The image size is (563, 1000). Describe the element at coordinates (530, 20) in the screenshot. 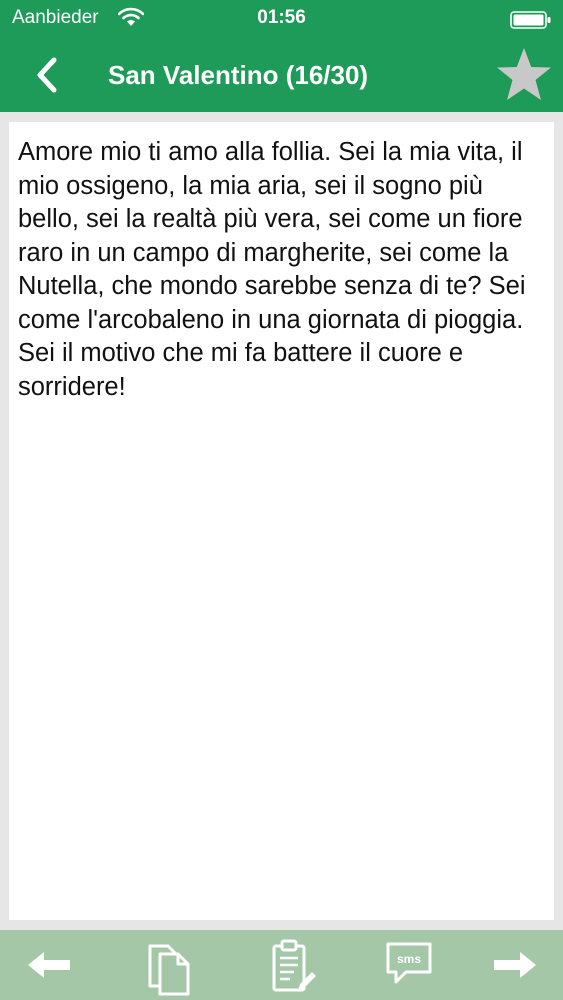

I see `battery-full-icon` at that location.